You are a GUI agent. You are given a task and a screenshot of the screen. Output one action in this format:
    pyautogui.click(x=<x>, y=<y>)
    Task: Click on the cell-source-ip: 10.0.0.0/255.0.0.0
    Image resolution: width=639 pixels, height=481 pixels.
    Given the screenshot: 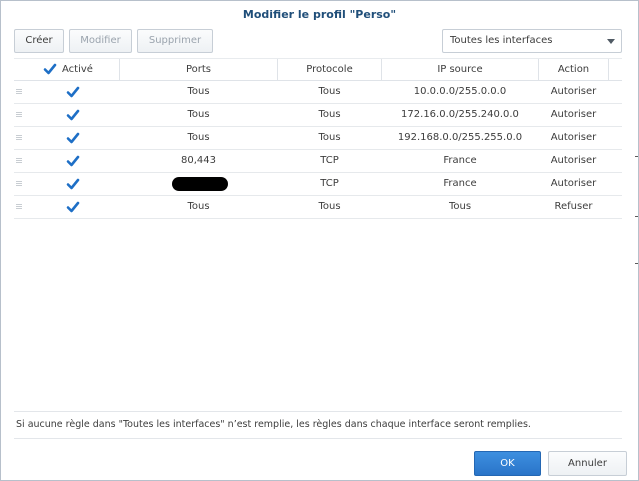 What is the action you would take?
    pyautogui.click(x=460, y=91)
    